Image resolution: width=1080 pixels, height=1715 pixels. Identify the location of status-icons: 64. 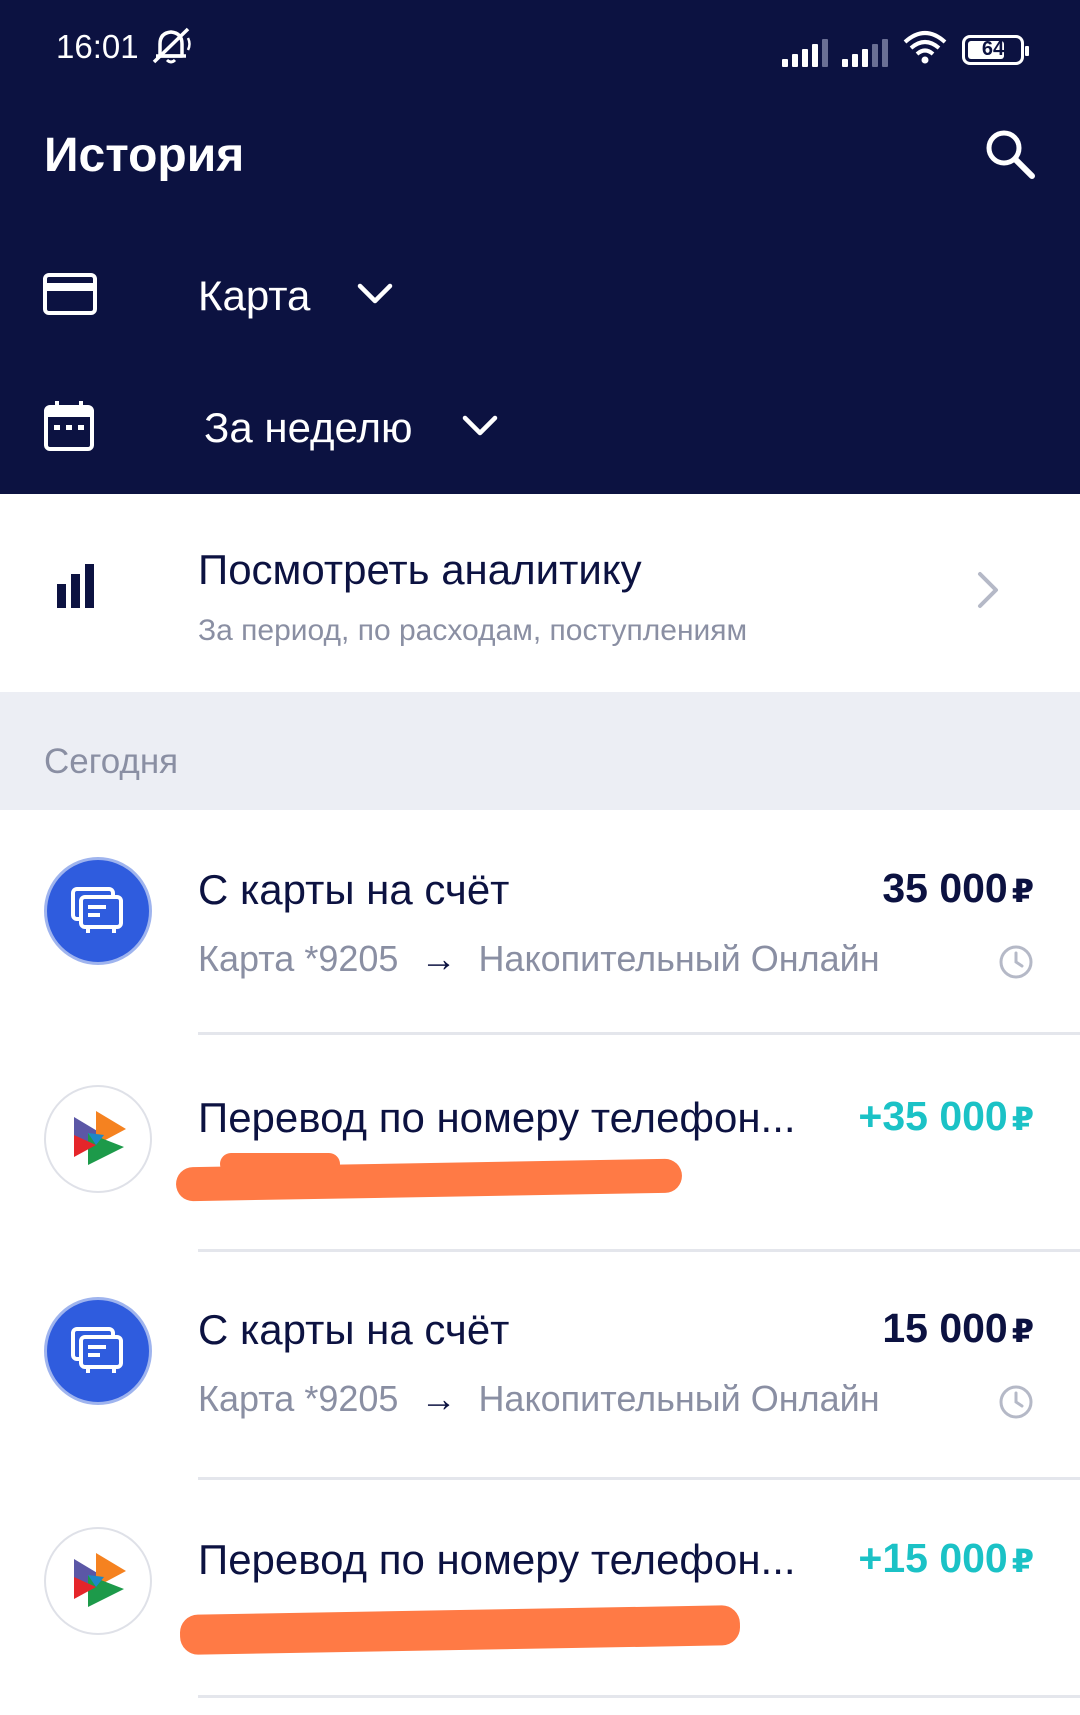
(905, 49).